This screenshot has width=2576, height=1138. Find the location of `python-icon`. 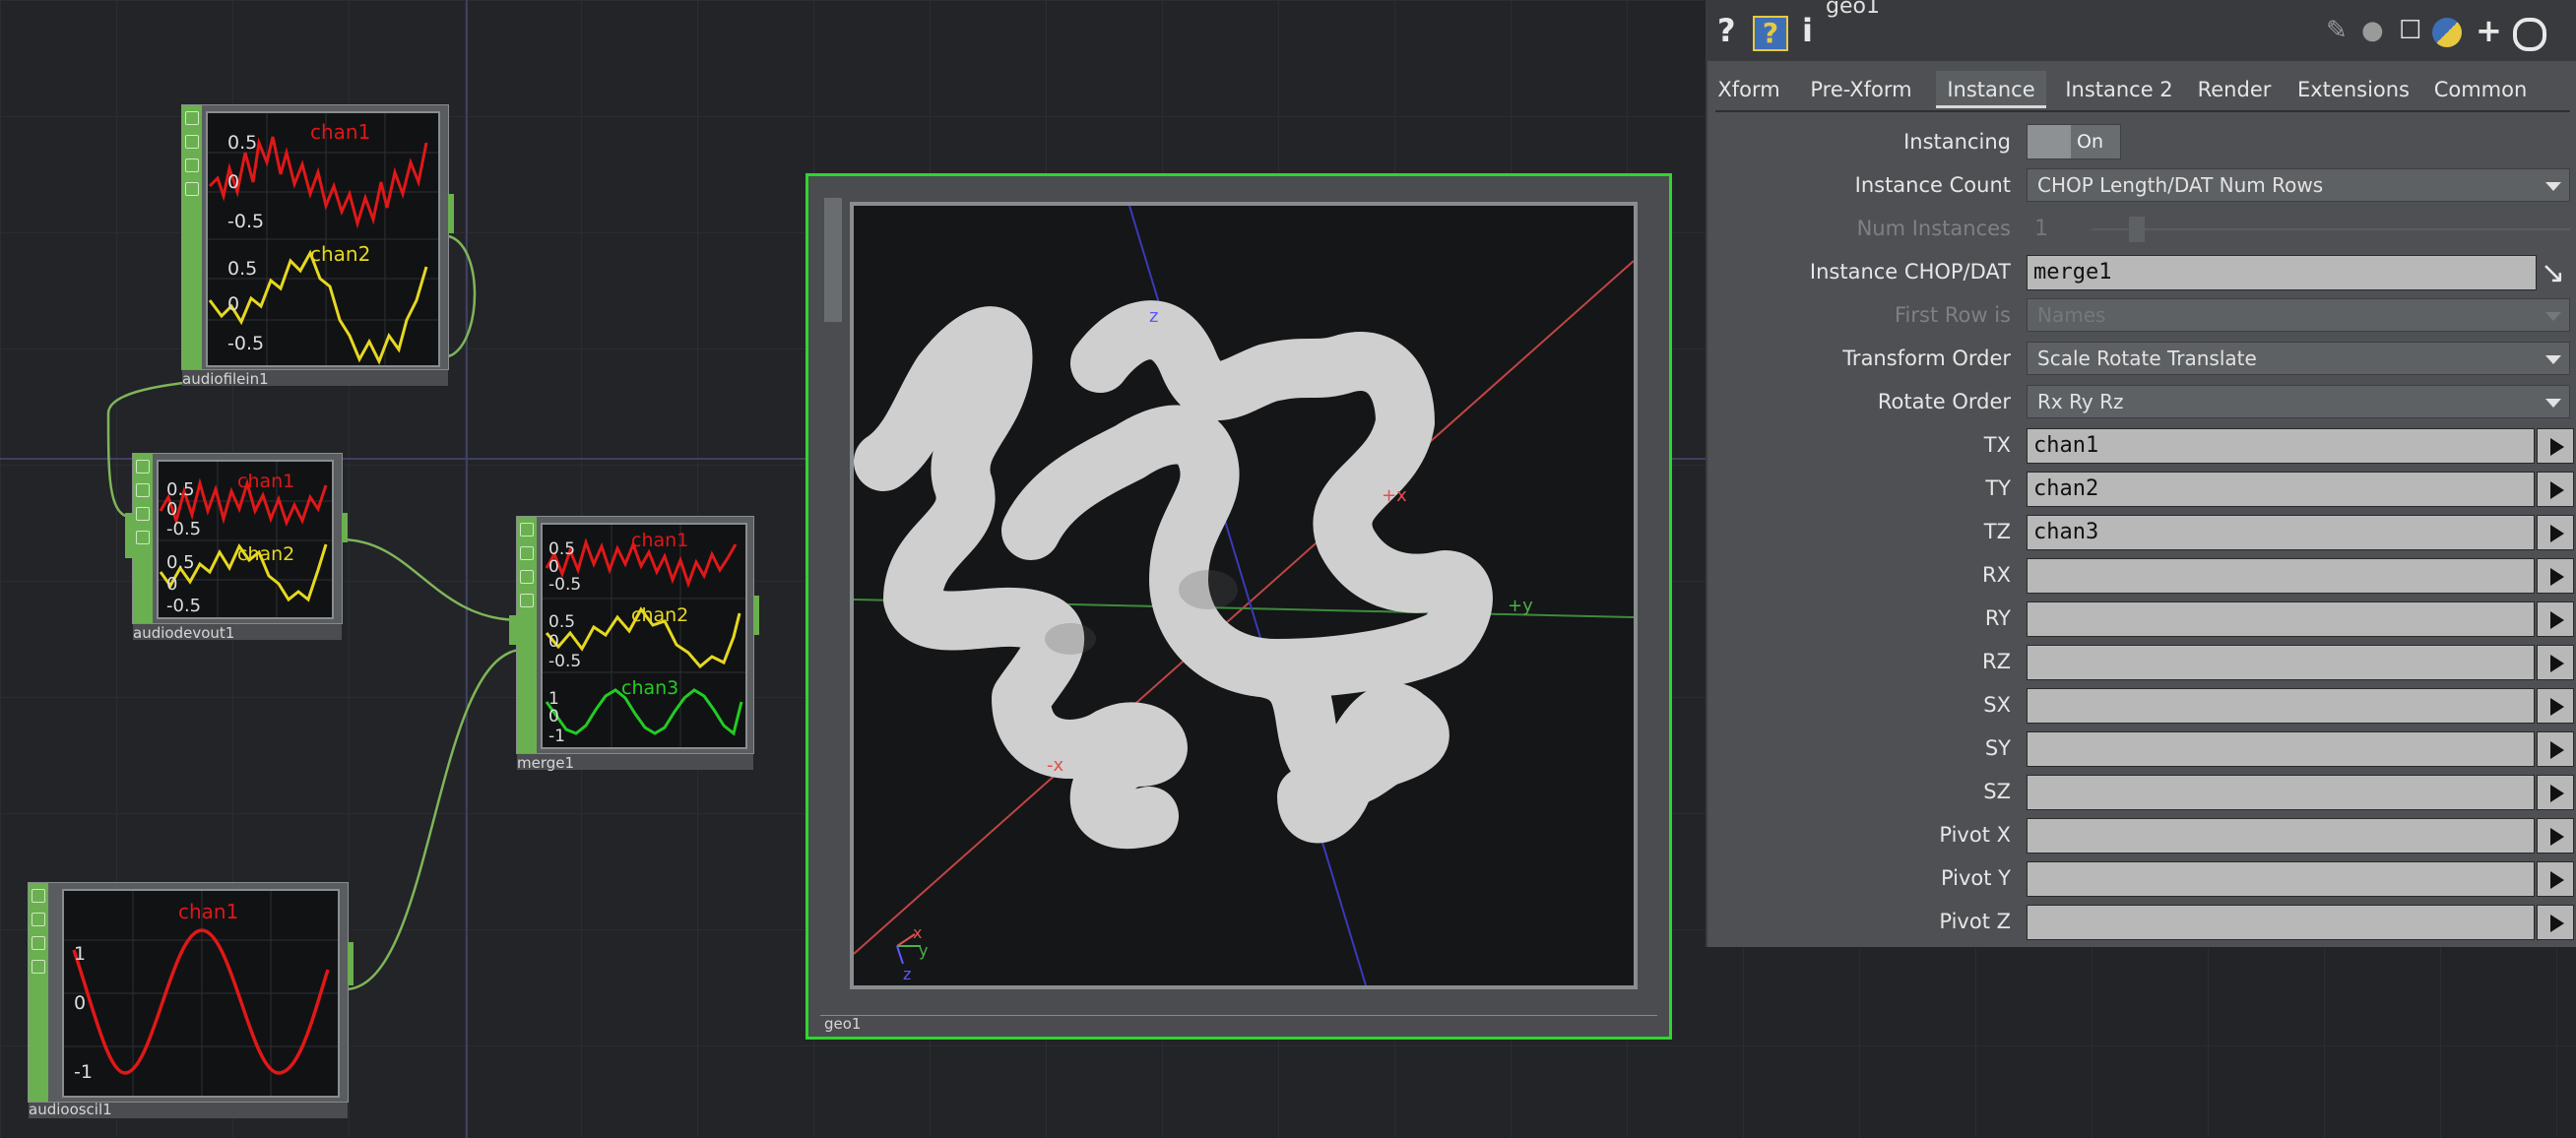

python-icon is located at coordinates (2447, 32).